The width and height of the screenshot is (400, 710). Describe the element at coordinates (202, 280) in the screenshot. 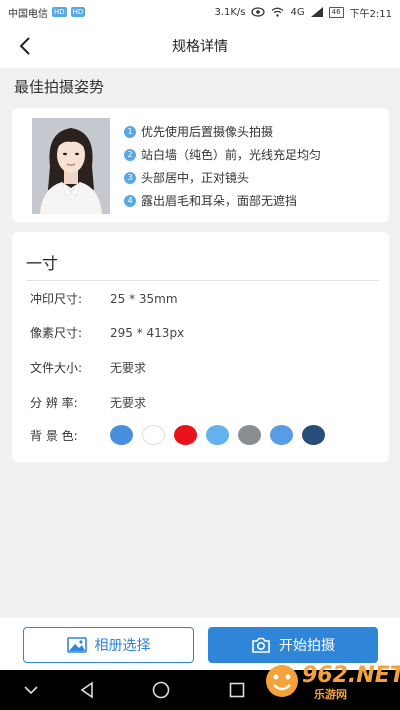

I see `divider` at that location.